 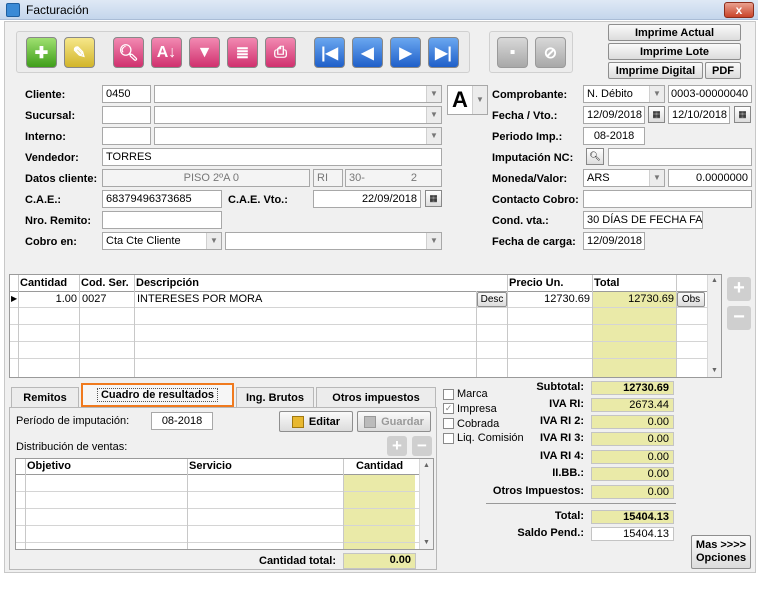 I want to click on next-record-icon: ▶, so click(x=405, y=52).